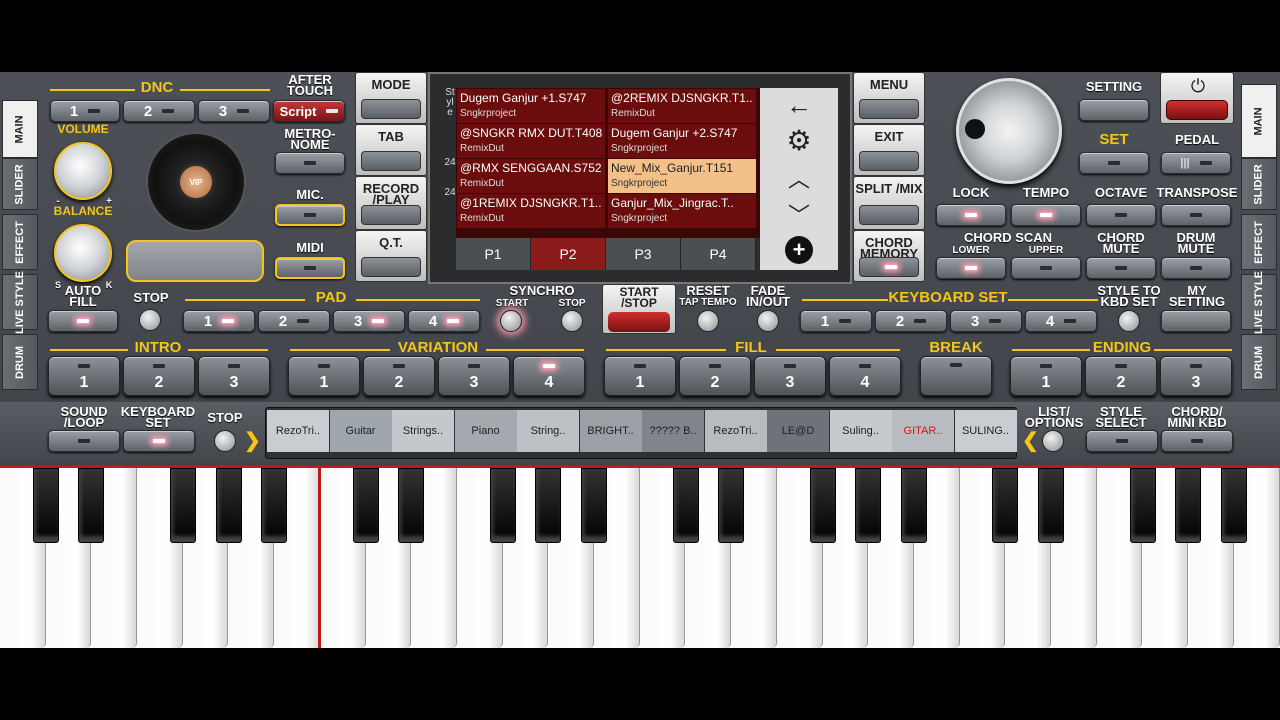  What do you see at coordinates (1196, 215) in the screenshot?
I see `transpose-button` at bounding box center [1196, 215].